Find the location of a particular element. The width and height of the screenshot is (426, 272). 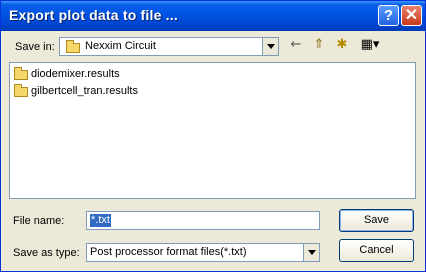

close-button: ✕ is located at coordinates (411, 15).